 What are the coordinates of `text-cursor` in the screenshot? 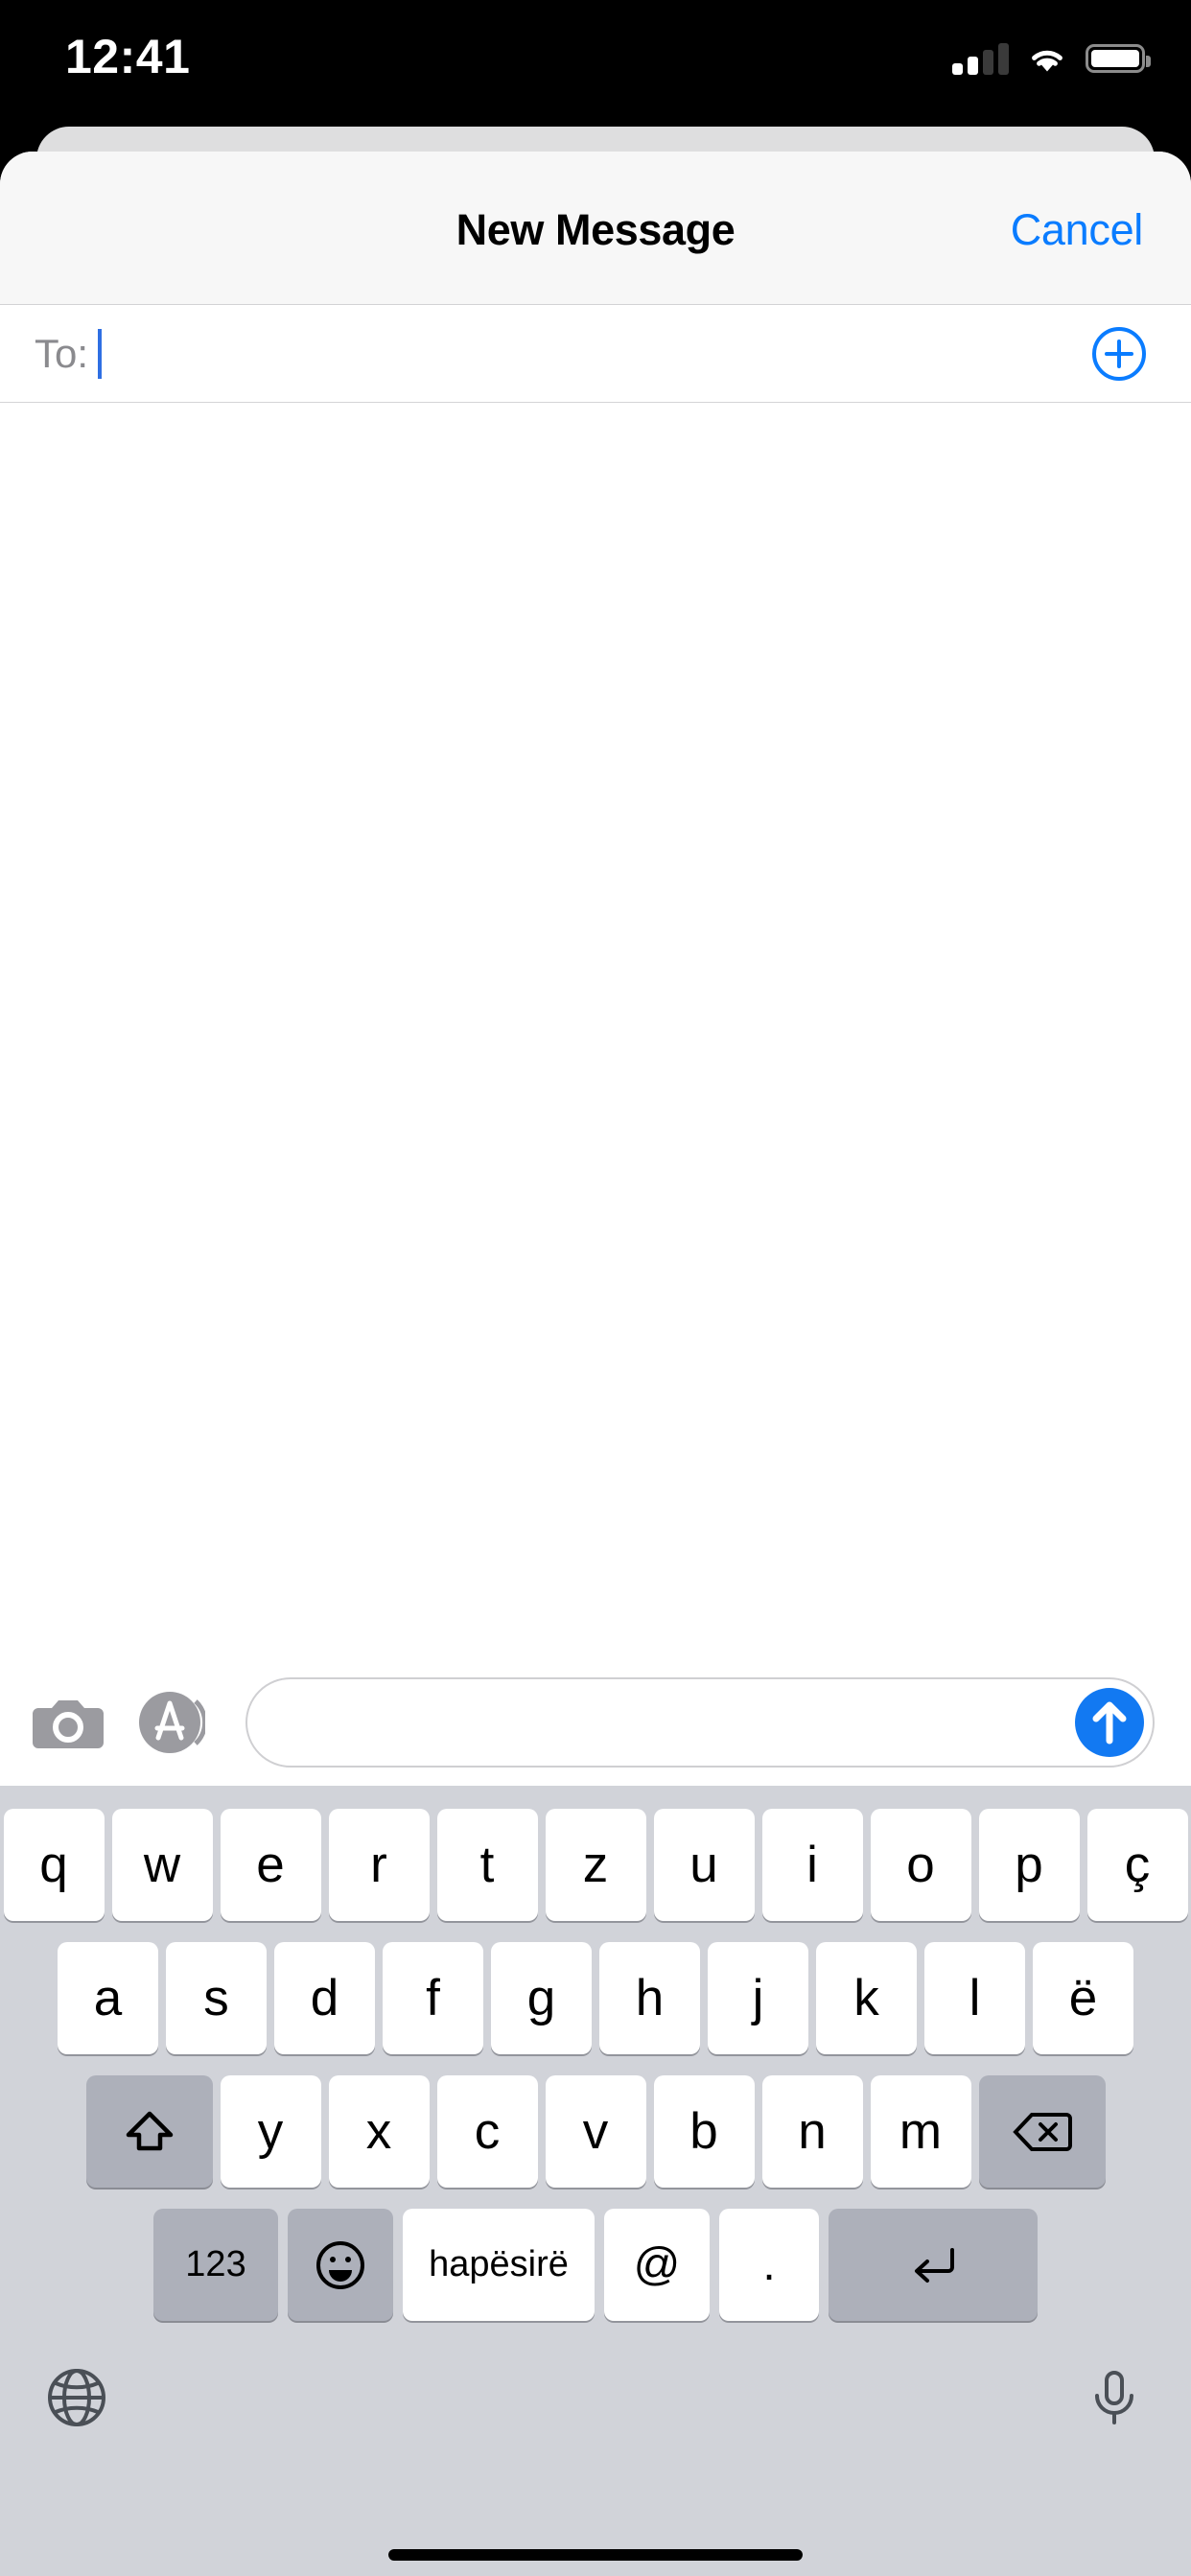 It's located at (100, 353).